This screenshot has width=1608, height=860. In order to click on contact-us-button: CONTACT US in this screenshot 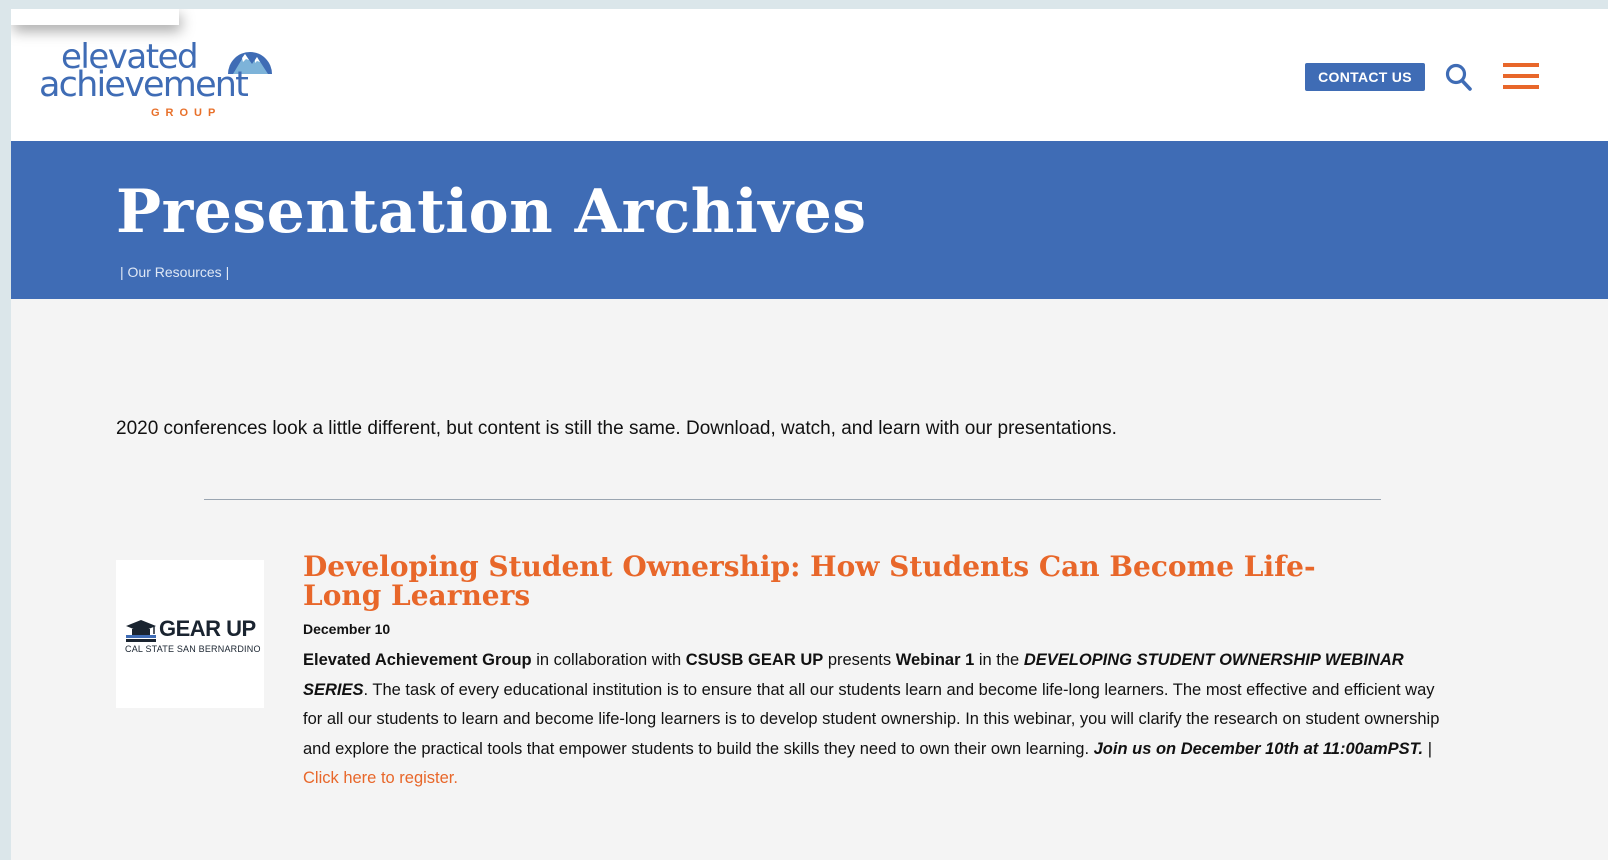, I will do `click(1365, 77)`.